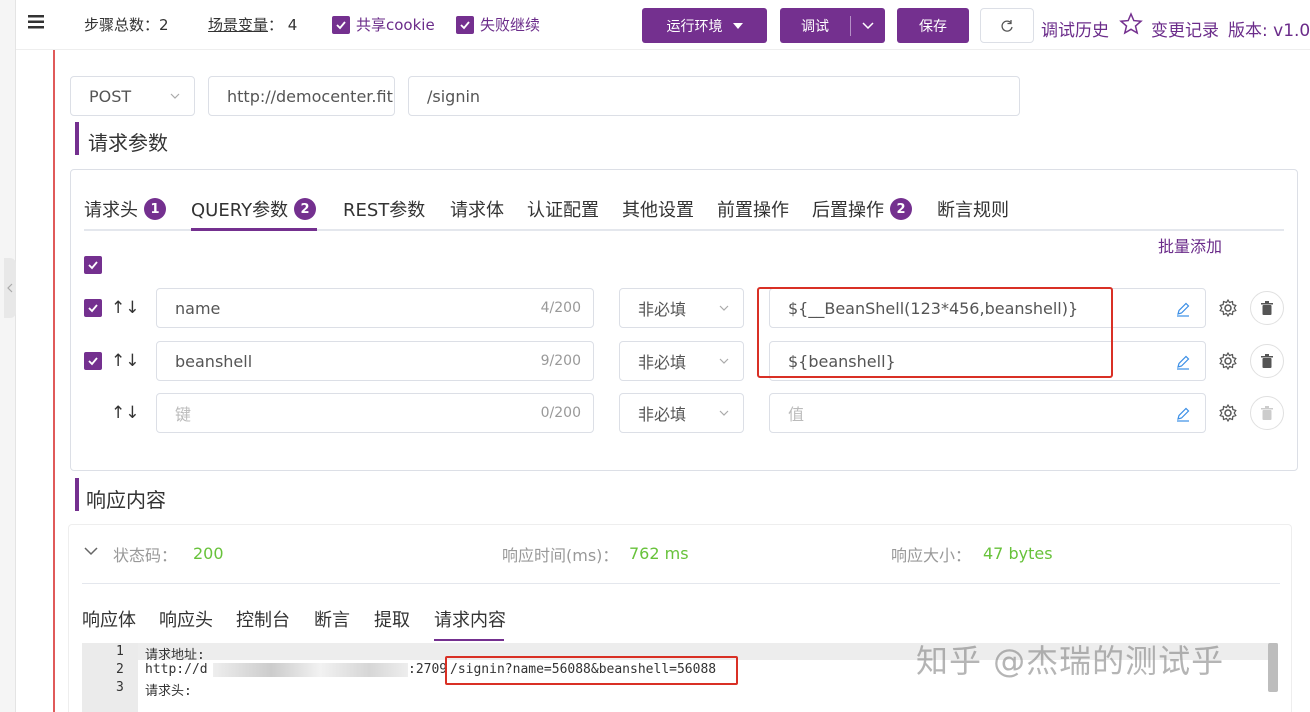 The width and height of the screenshot is (1310, 712). I want to click on save-label: 保存, so click(933, 26).